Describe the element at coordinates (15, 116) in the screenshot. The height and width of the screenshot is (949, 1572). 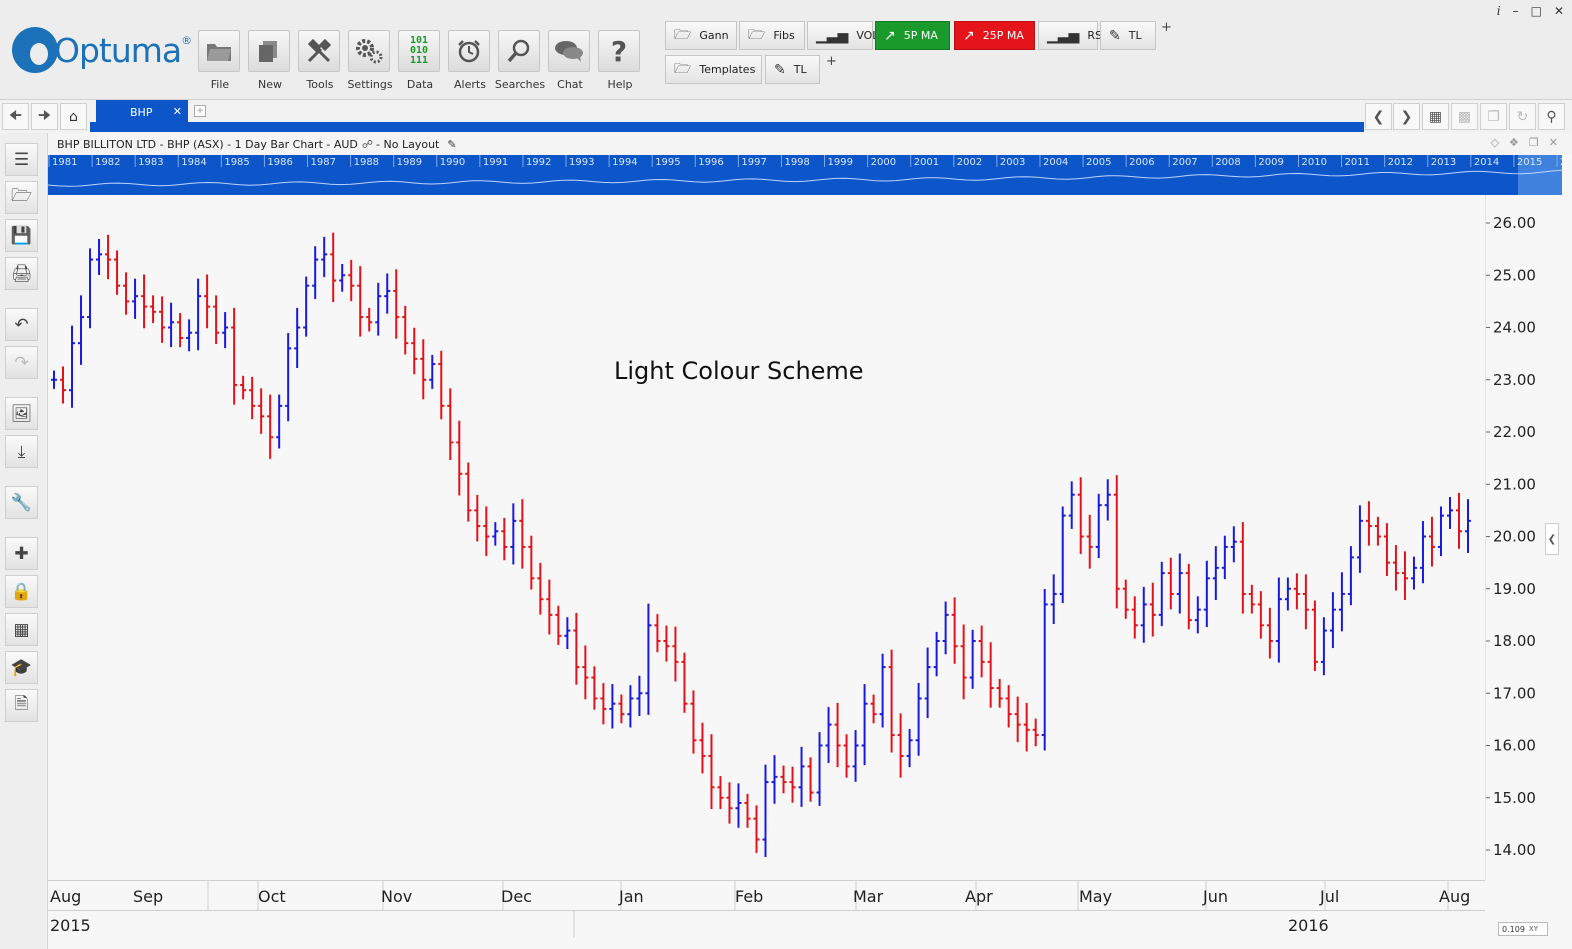
I see `back-button: 🠈` at that location.